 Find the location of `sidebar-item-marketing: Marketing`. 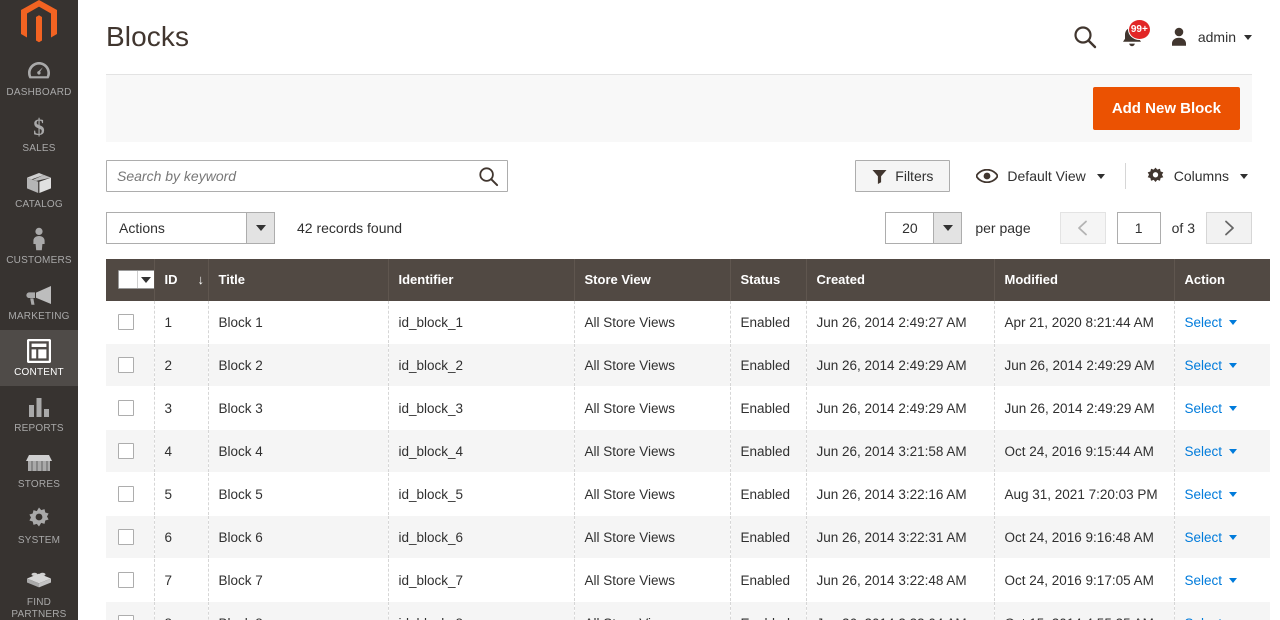

sidebar-item-marketing: Marketing is located at coordinates (39, 302).